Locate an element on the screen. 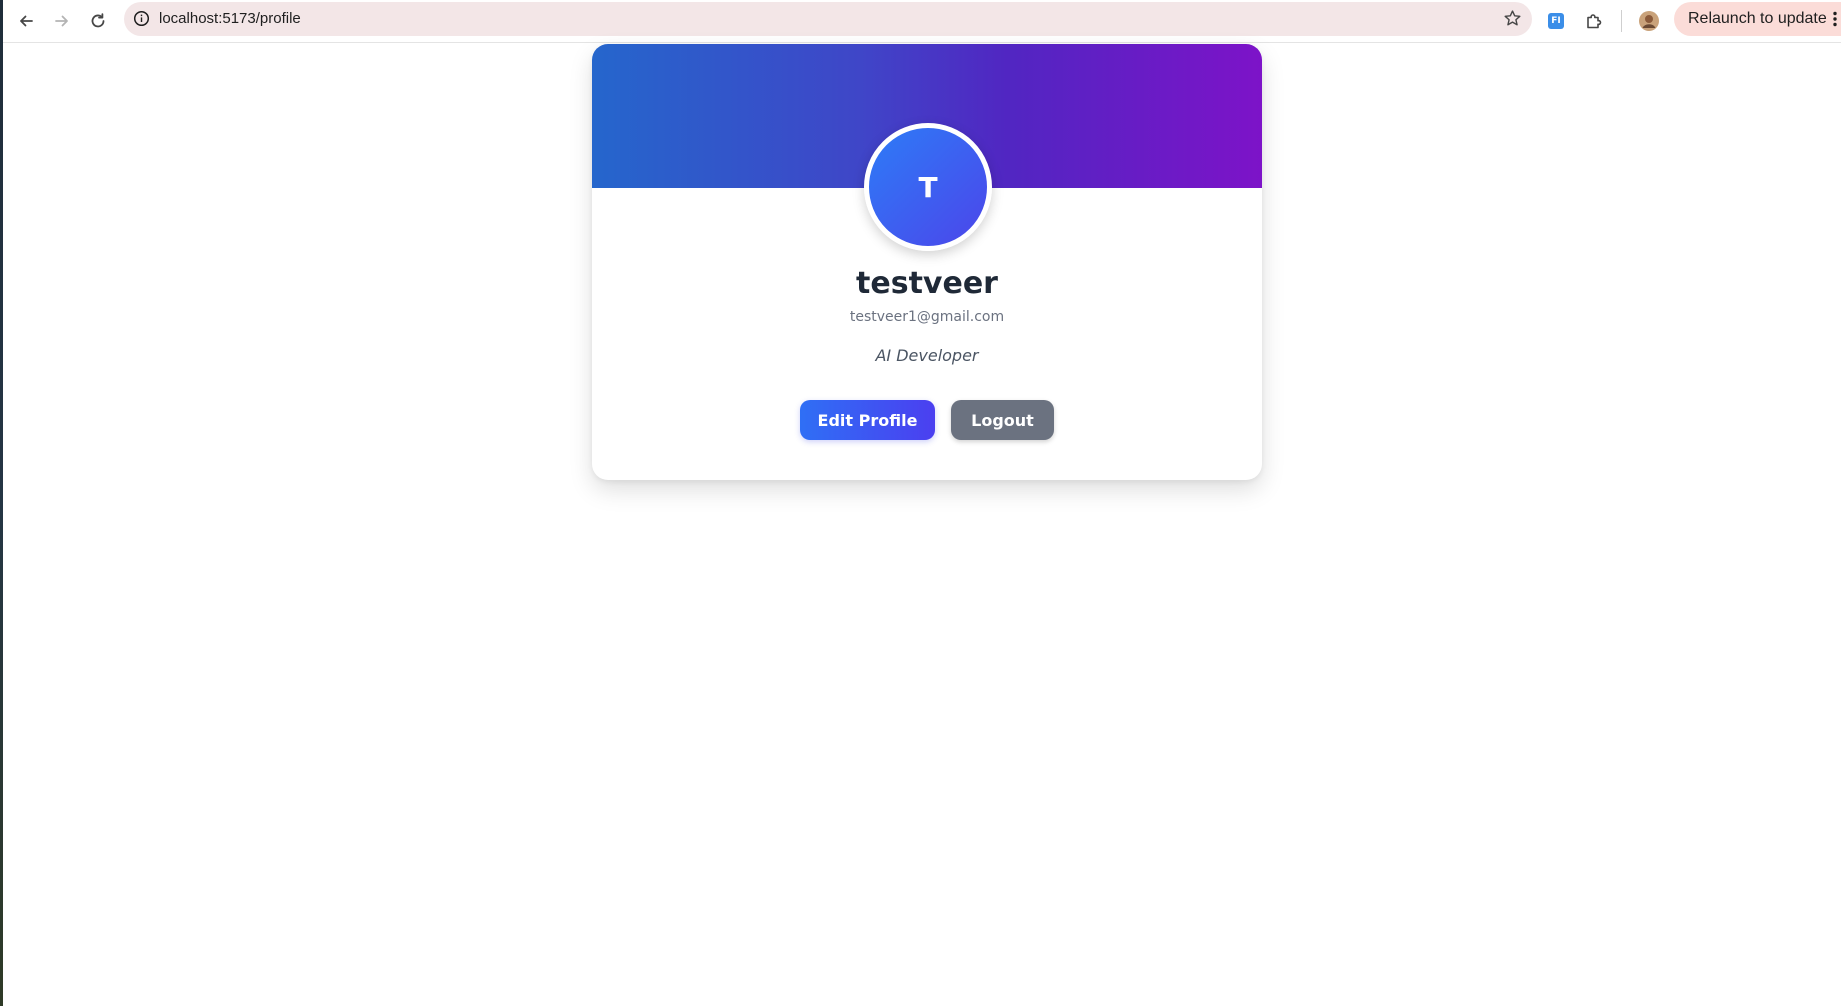 The width and height of the screenshot is (1841, 1006). avatar-initial: T is located at coordinates (928, 187).